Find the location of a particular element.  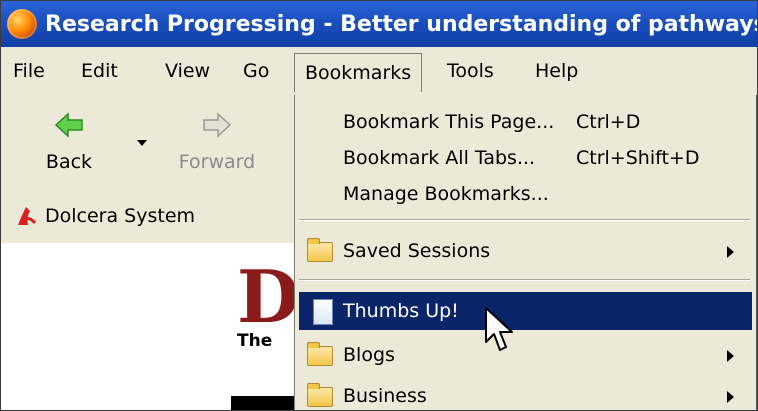

menu-go: Go is located at coordinates (256, 71).